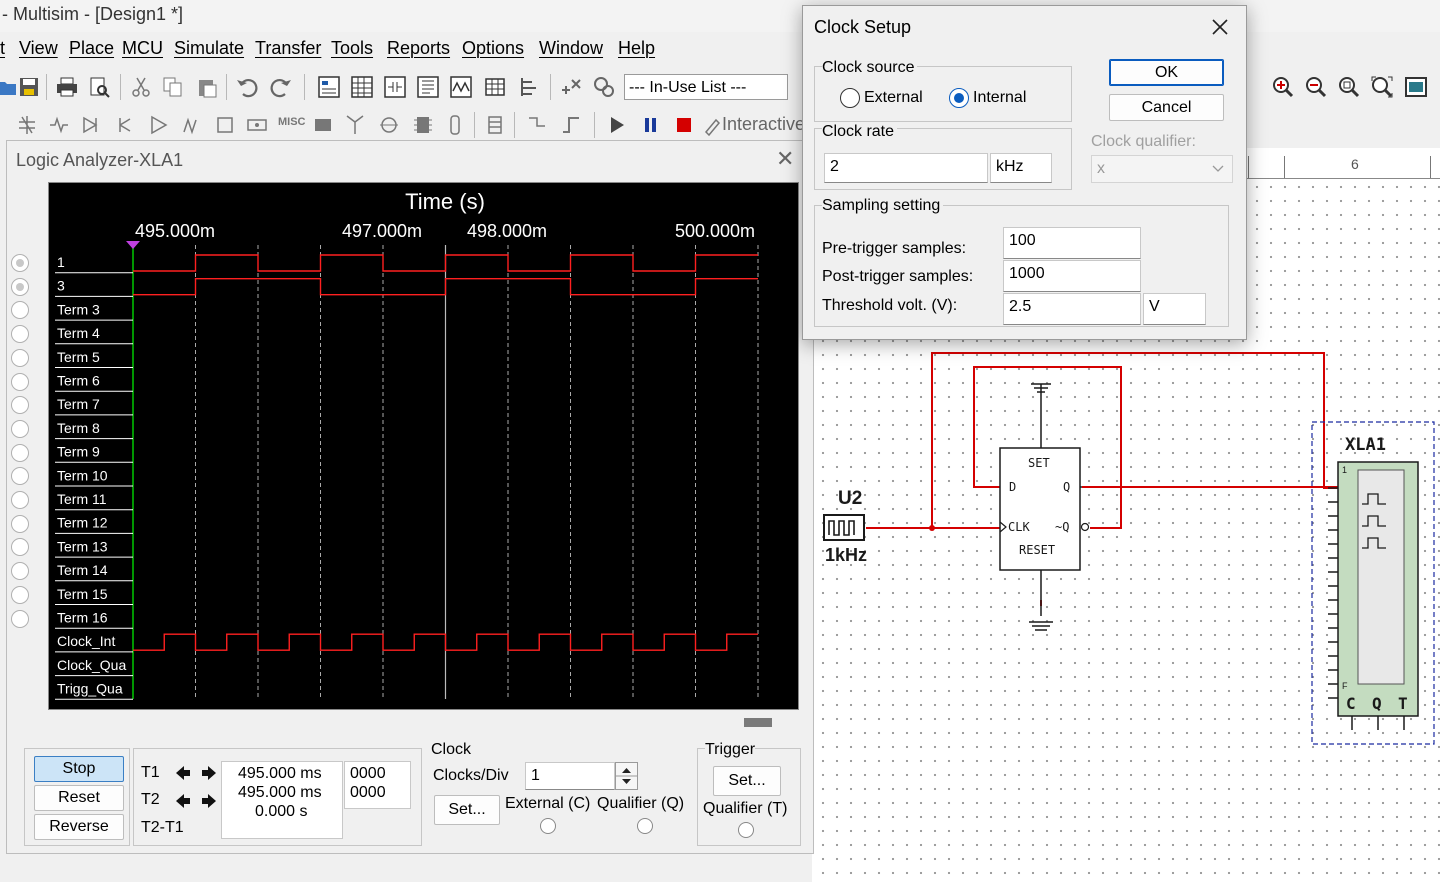 The height and width of the screenshot is (882, 1440). I want to click on save-icon, so click(29, 87).